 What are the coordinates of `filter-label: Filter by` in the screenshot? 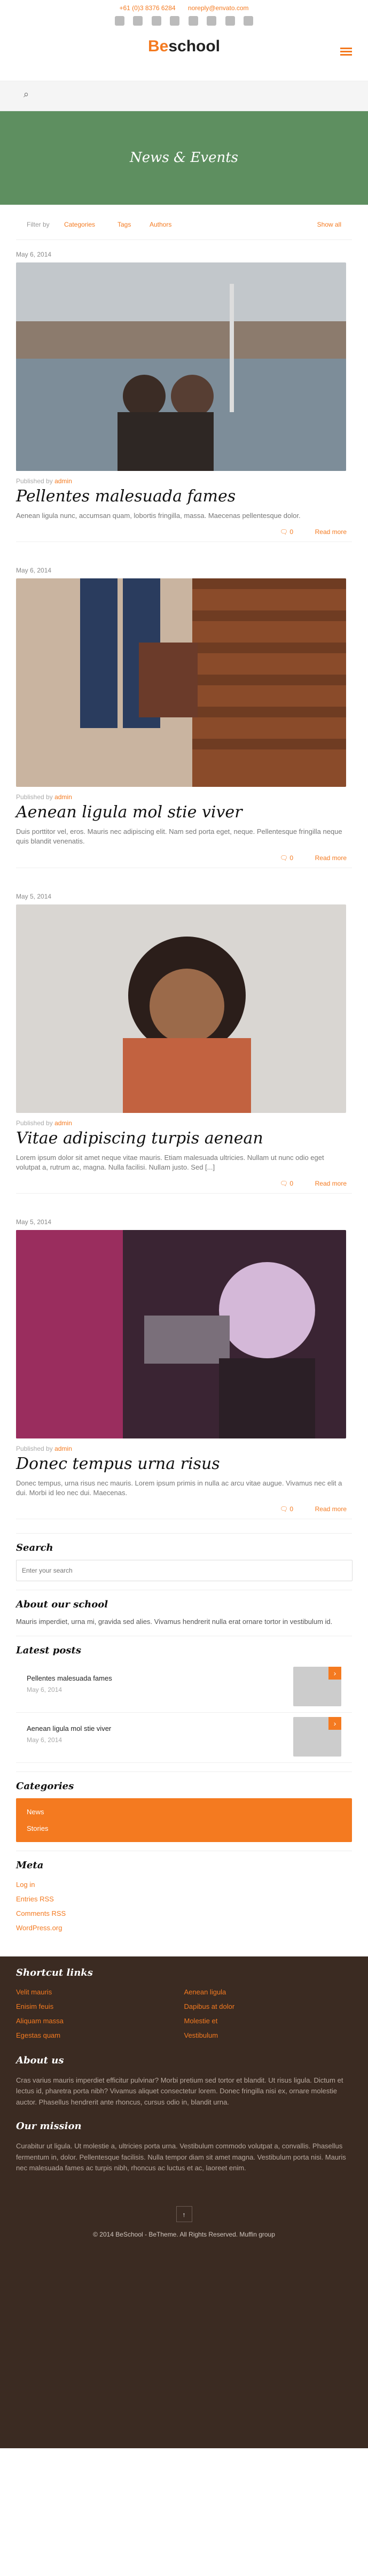 It's located at (38, 225).